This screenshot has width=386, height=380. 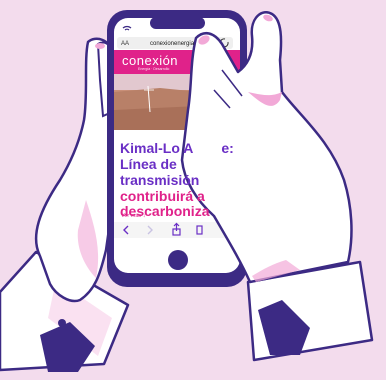 What do you see at coordinates (177, 148) in the screenshot?
I see `headline-line-1: Kimal-Lo Ae:` at bounding box center [177, 148].